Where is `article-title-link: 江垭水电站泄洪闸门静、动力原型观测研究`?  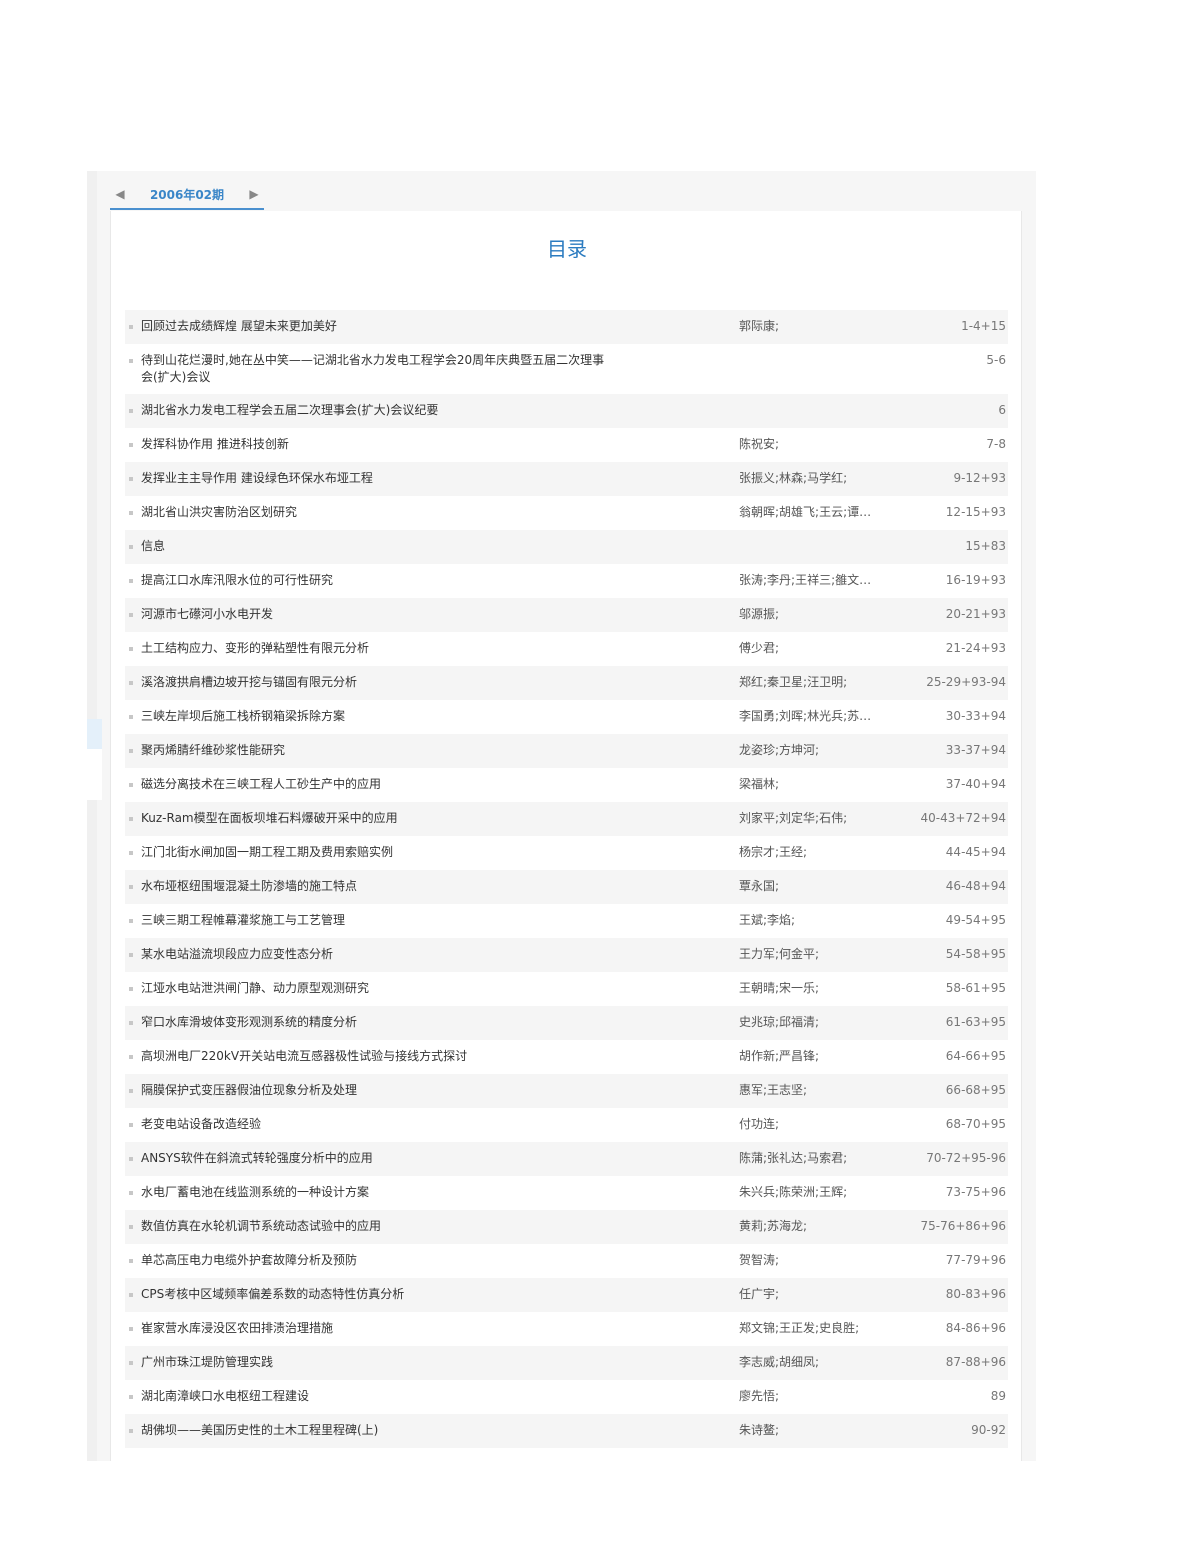 article-title-link: 江垭水电站泄洪闸门静、动力原型观测研究 is located at coordinates (375, 988).